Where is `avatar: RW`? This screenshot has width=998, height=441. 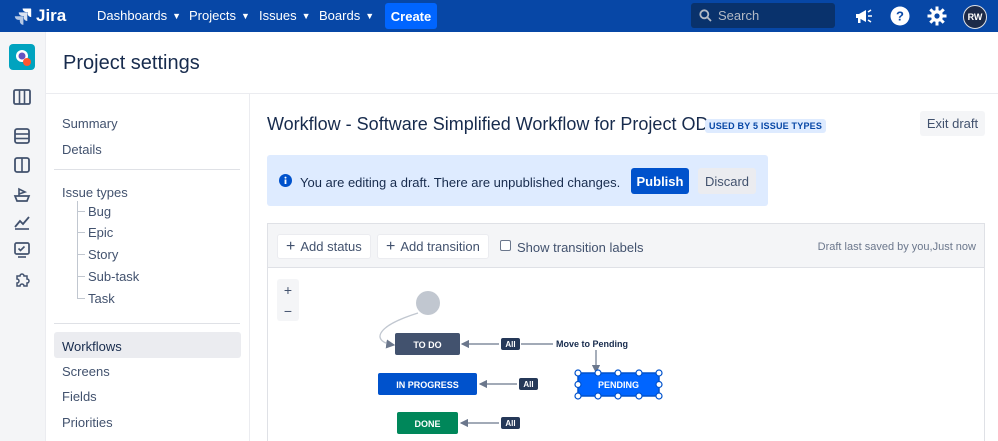 avatar: RW is located at coordinates (975, 17).